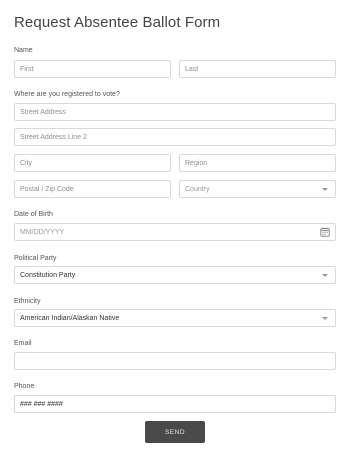 This screenshot has height=458, width=350. I want to click on street-address-line2-field: Street Address Line 2, so click(175, 137).